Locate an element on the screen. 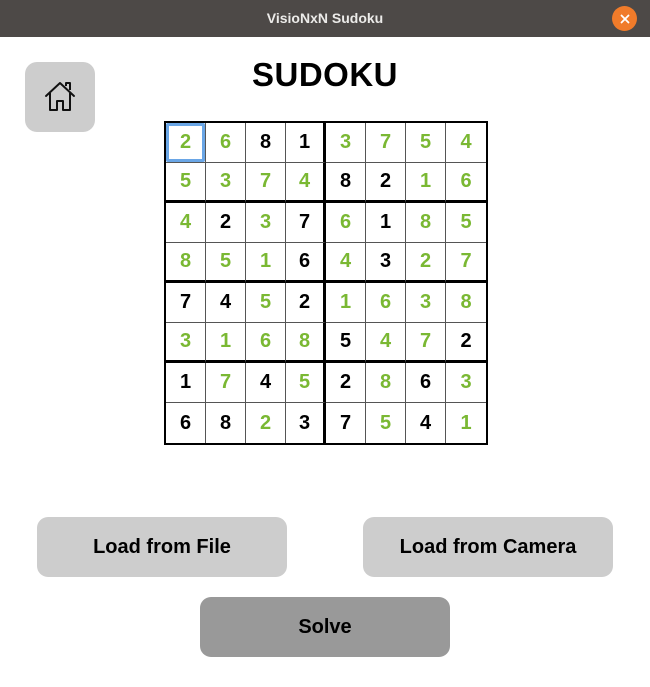 Image resolution: width=650 pixels, height=687 pixels. page-title: SUDOKU is located at coordinates (324, 74).